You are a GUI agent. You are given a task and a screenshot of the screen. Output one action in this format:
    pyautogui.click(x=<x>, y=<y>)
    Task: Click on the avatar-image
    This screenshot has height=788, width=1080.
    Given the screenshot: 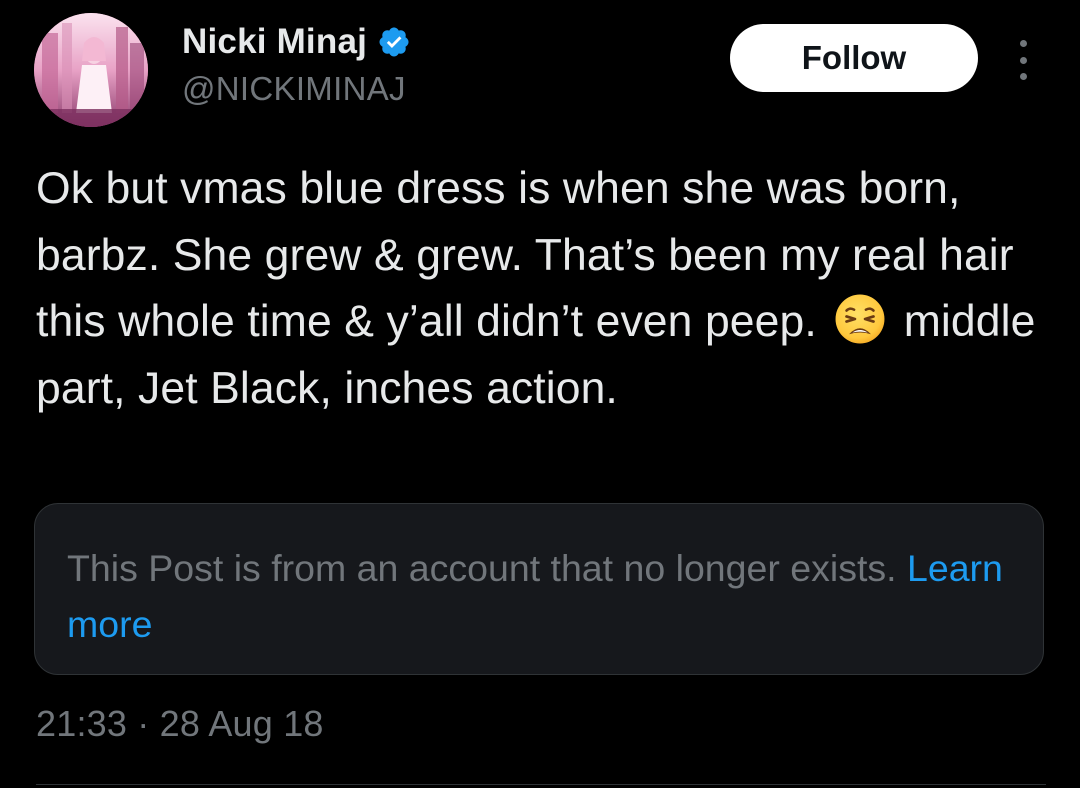 What is the action you would take?
    pyautogui.click(x=91, y=70)
    